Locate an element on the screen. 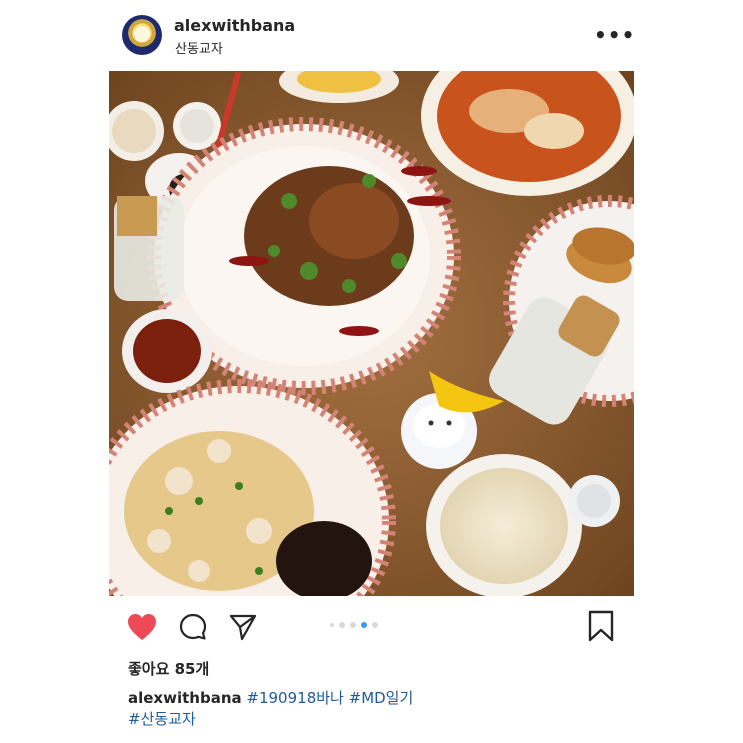  more-options-icon: ••• is located at coordinates (614, 35).